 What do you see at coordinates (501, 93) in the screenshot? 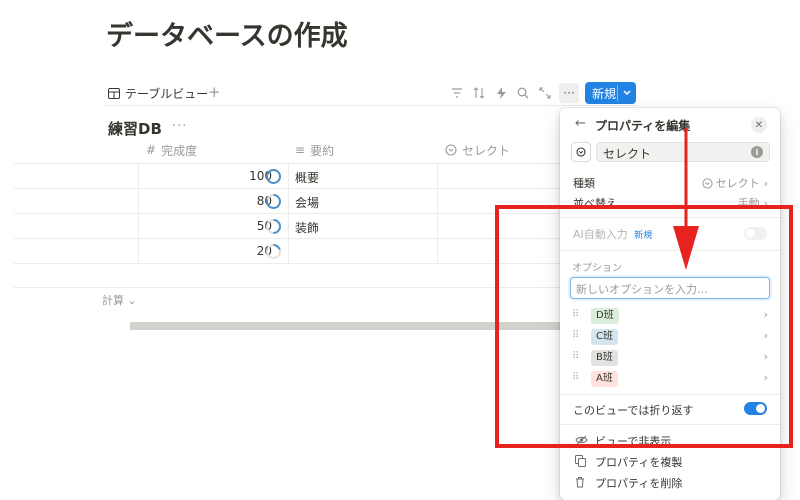
I see `lightning-icon` at bounding box center [501, 93].